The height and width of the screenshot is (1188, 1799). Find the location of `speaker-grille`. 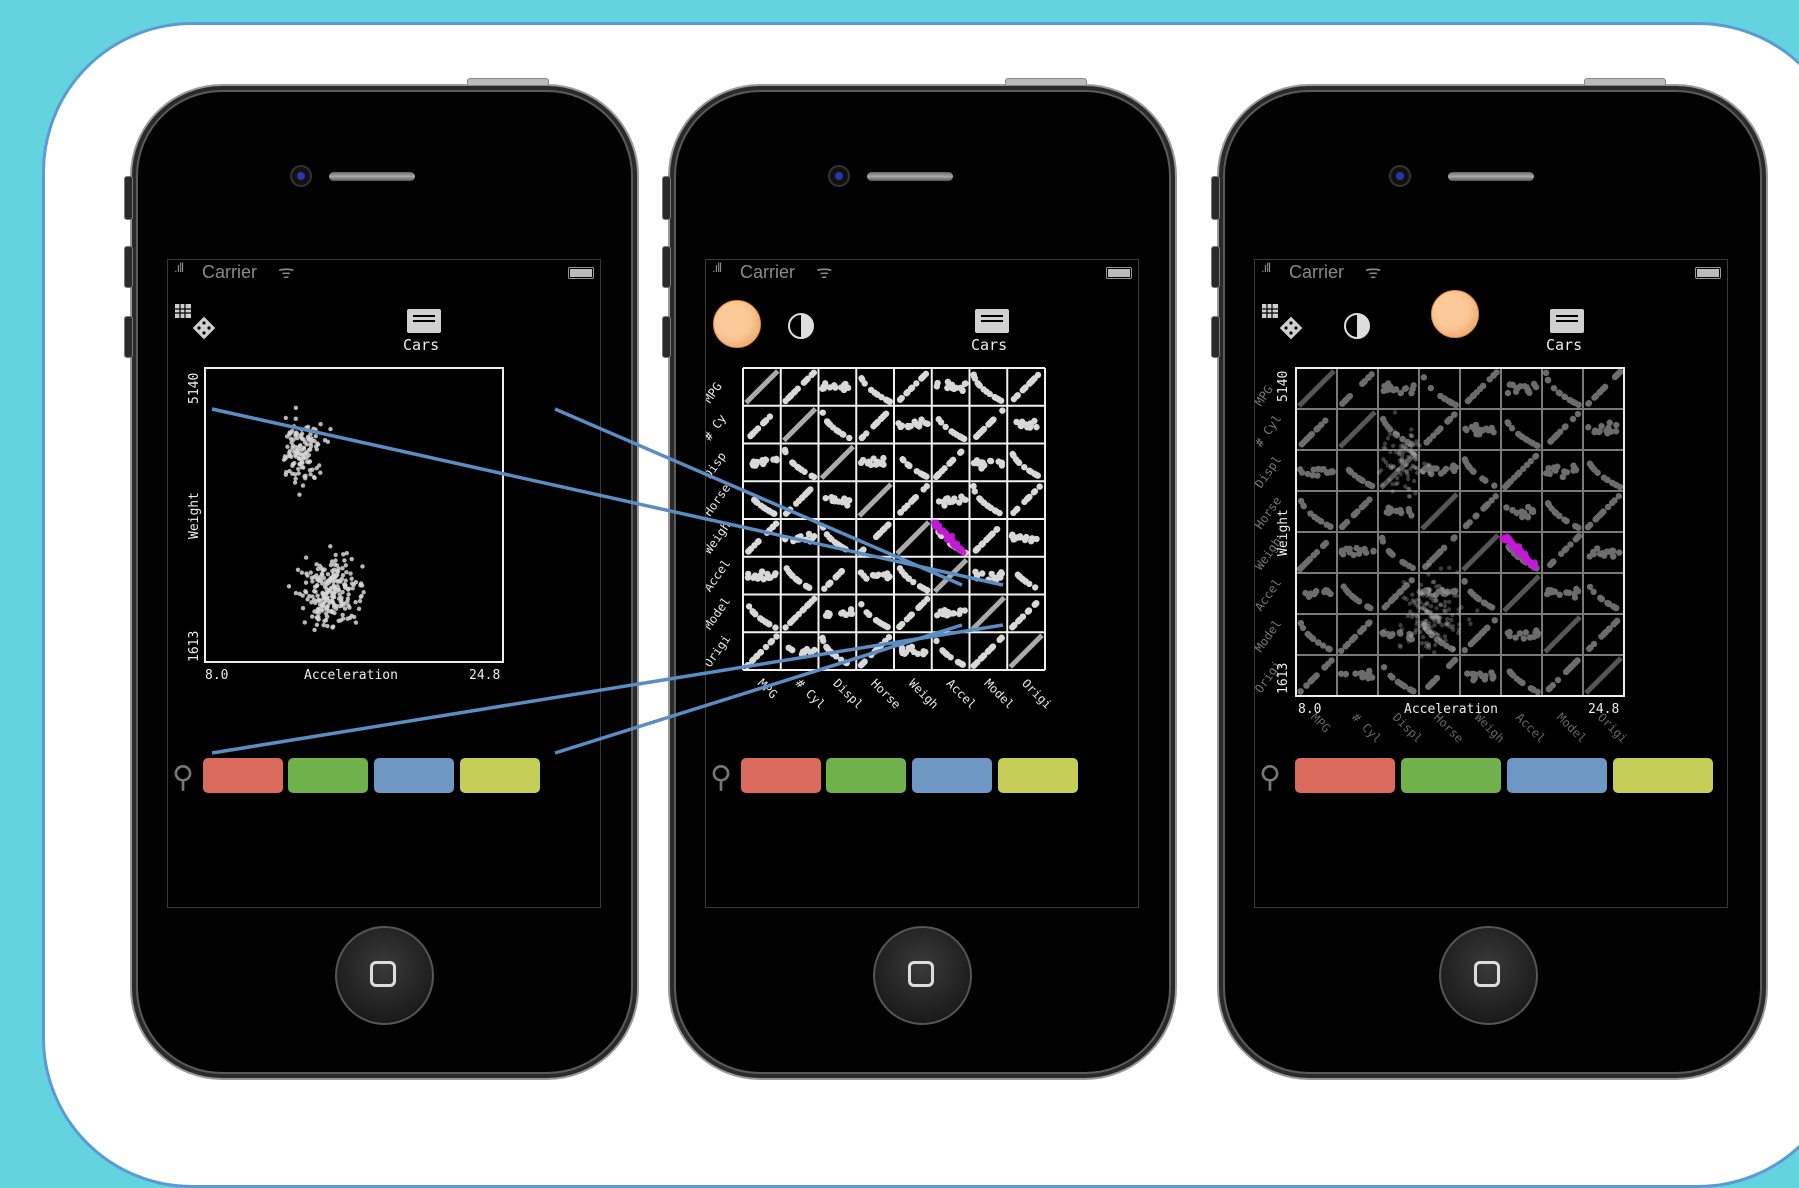

speaker-grille is located at coordinates (1491, 176).